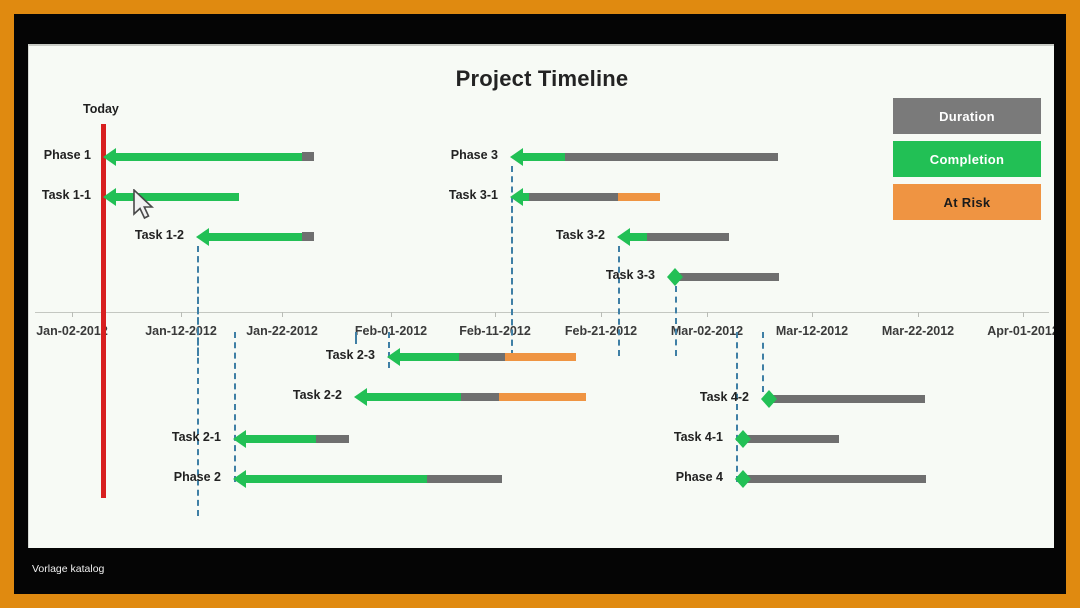 This screenshot has width=1080, height=608. What do you see at coordinates (350, 355) in the screenshot?
I see `gantt-row-label: Task 2-3` at bounding box center [350, 355].